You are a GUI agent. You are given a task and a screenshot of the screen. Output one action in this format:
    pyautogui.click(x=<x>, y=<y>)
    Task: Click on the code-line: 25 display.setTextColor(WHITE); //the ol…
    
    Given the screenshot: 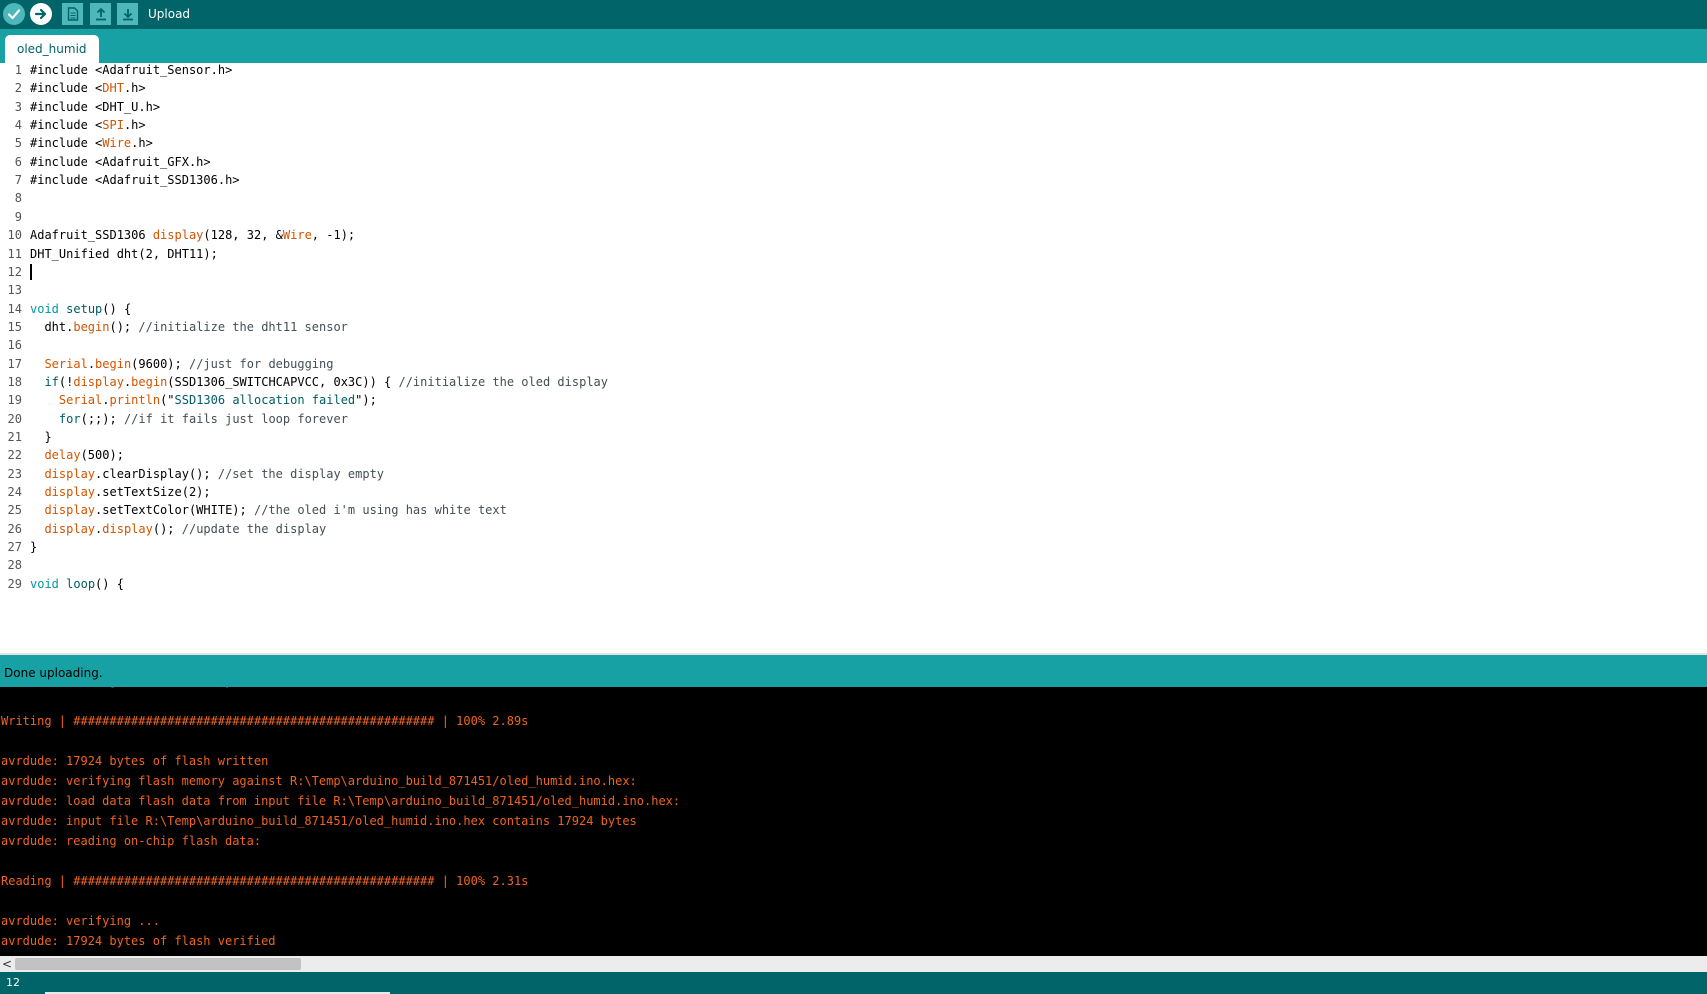 What is the action you would take?
    pyautogui.click(x=853, y=510)
    